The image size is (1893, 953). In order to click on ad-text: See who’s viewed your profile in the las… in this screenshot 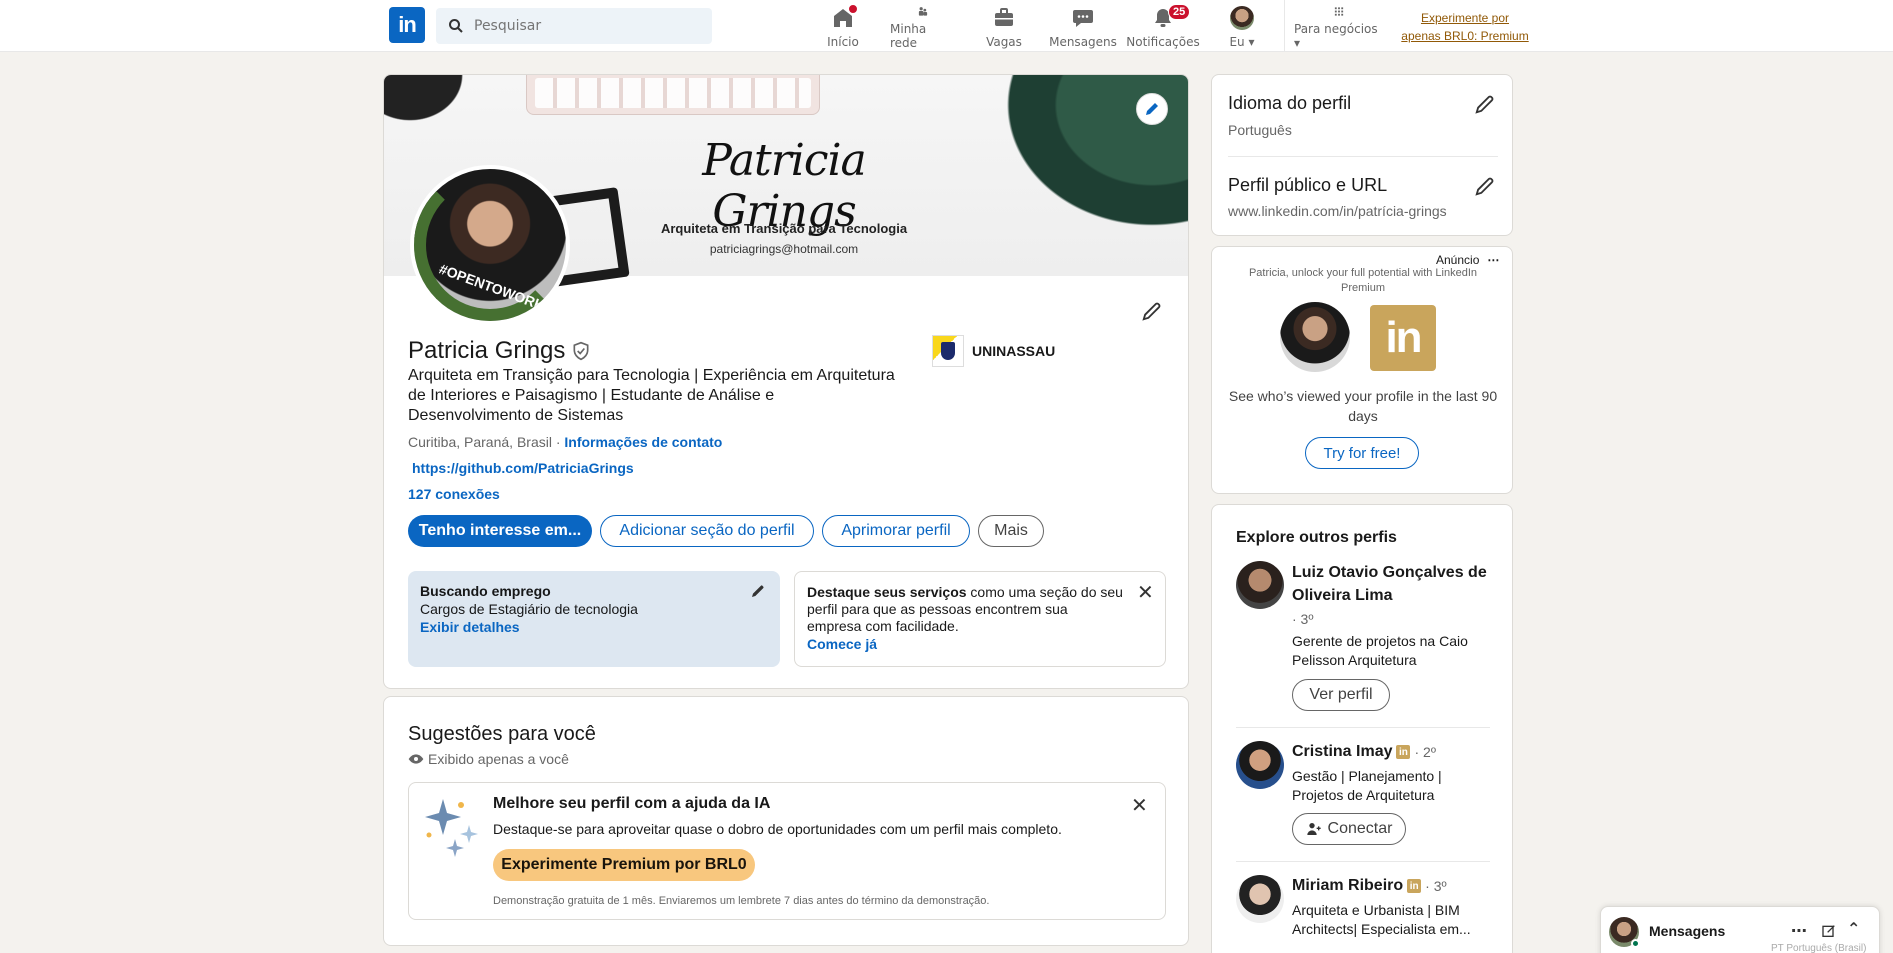, I will do `click(1363, 406)`.